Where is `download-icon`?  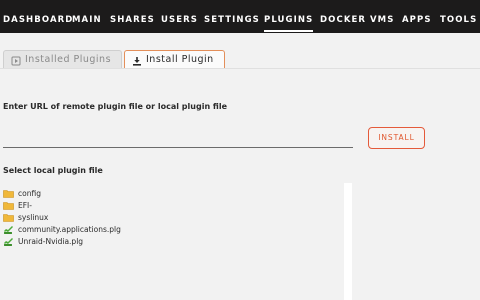
download-icon is located at coordinates (137, 64).